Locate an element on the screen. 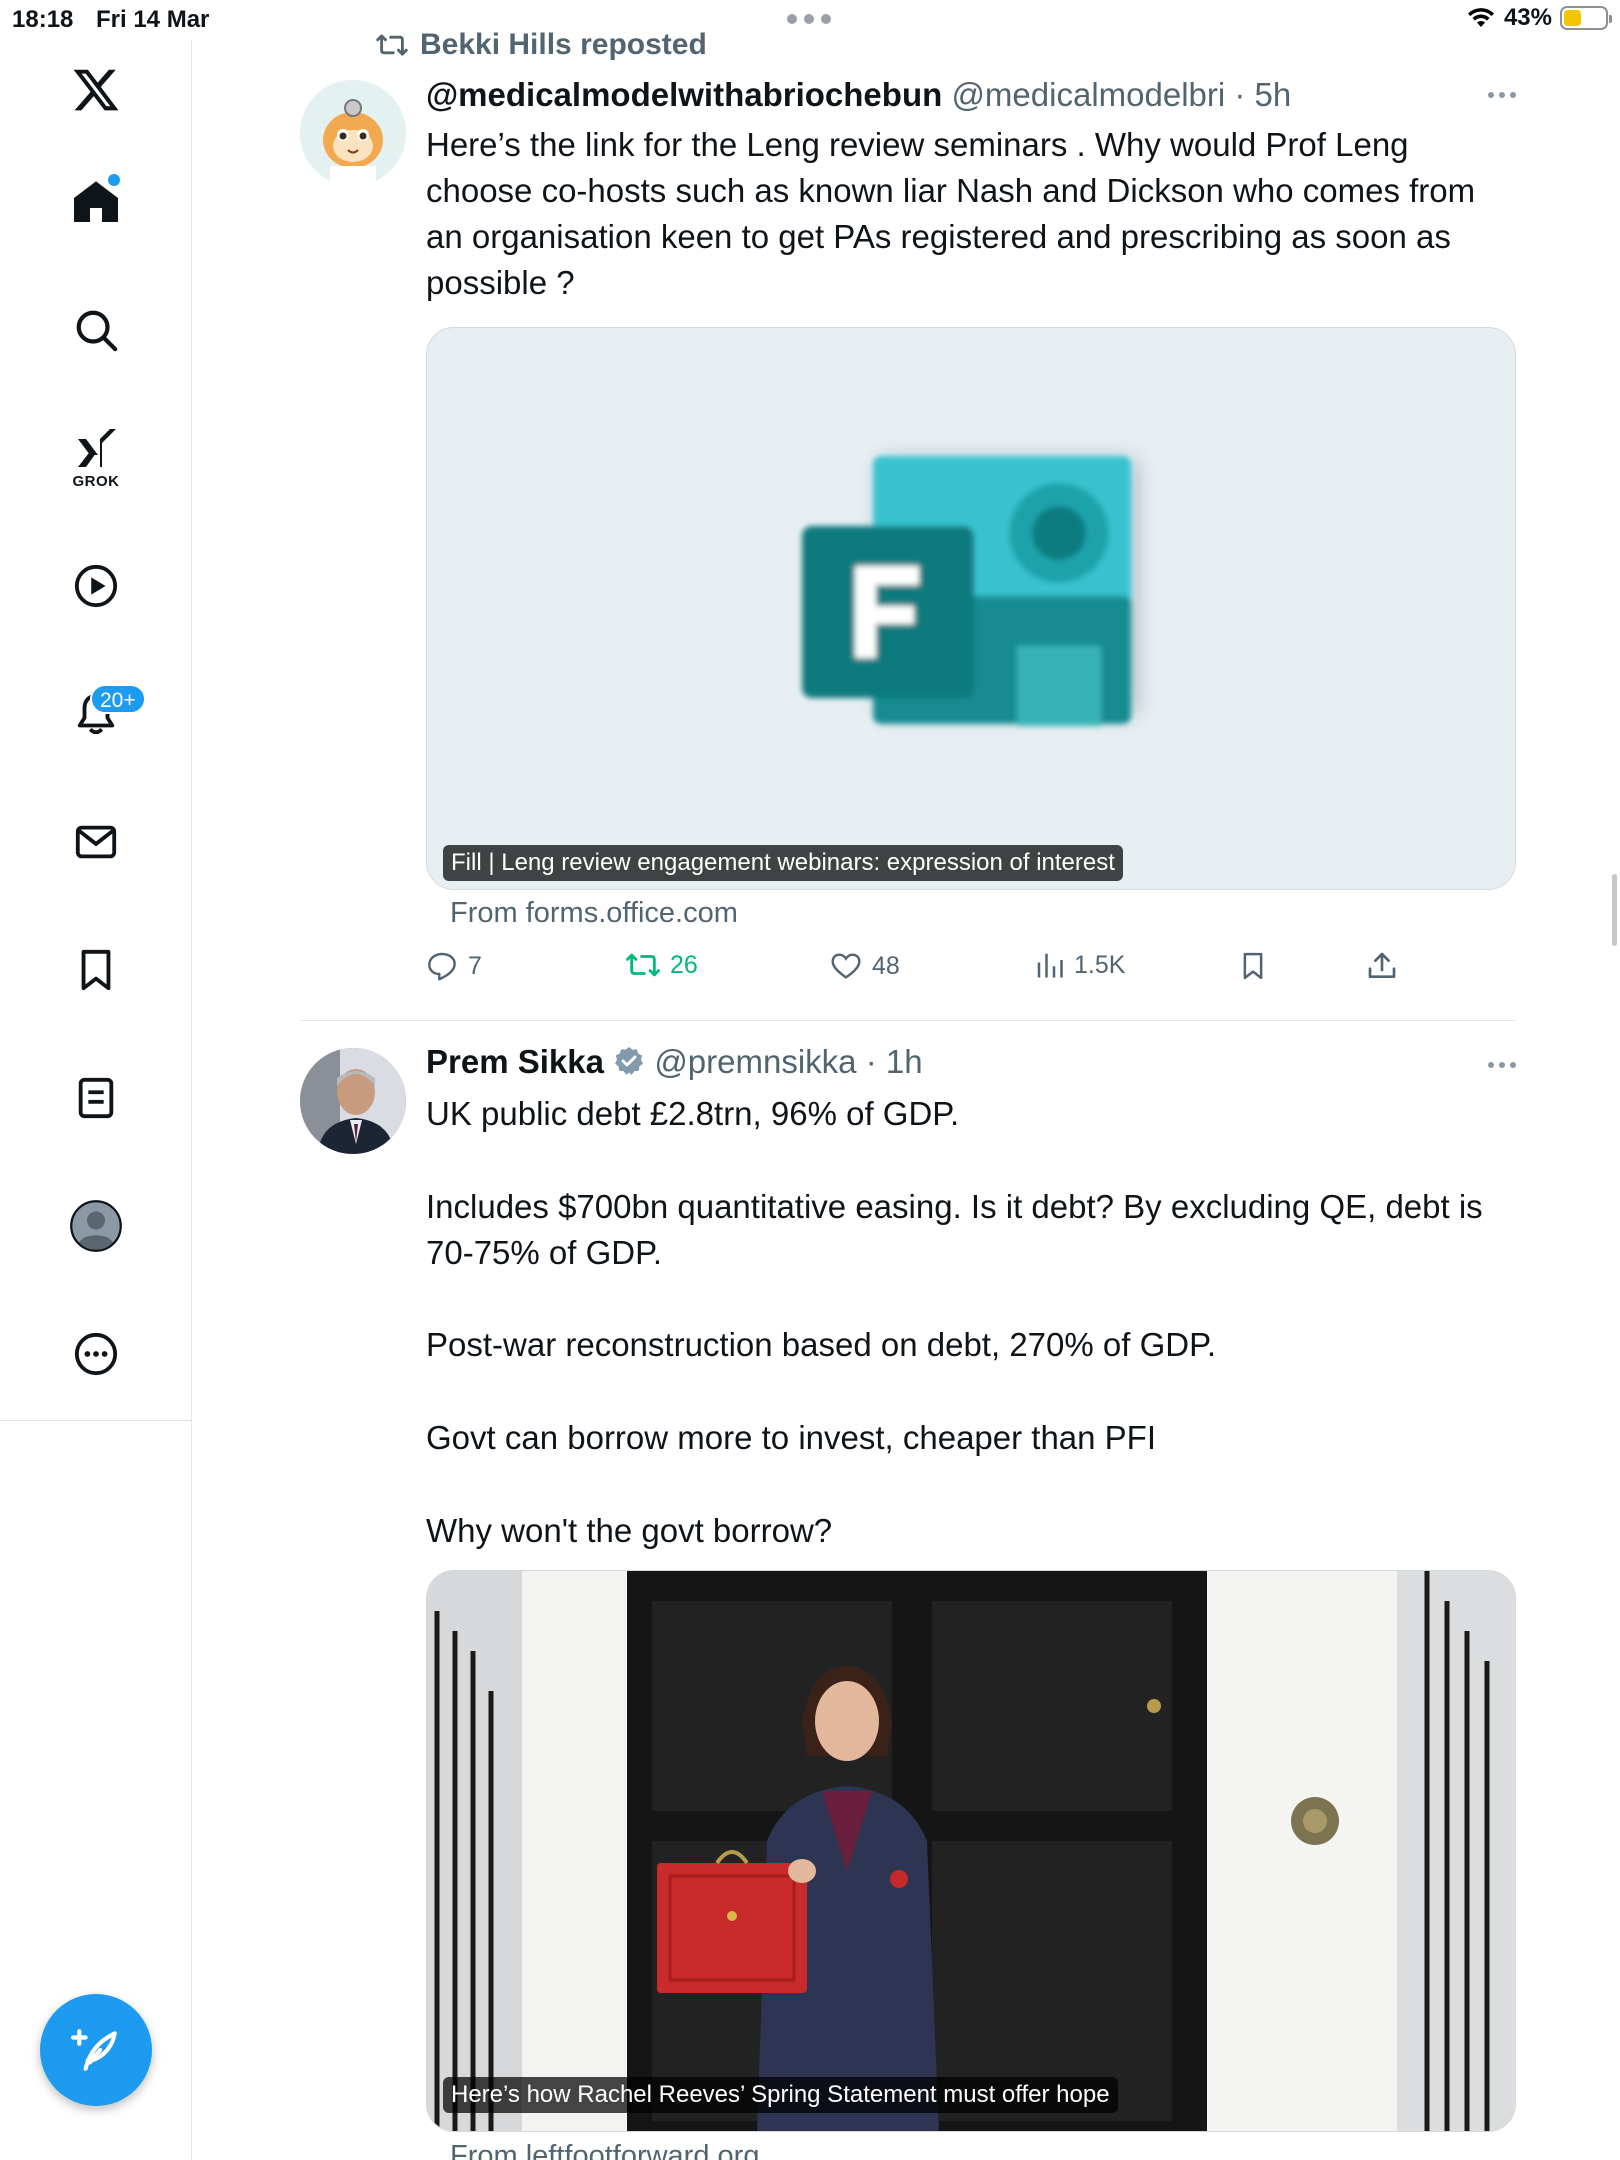 This screenshot has width=1620, height=2160. verified-badge-icon is located at coordinates (629, 1061).